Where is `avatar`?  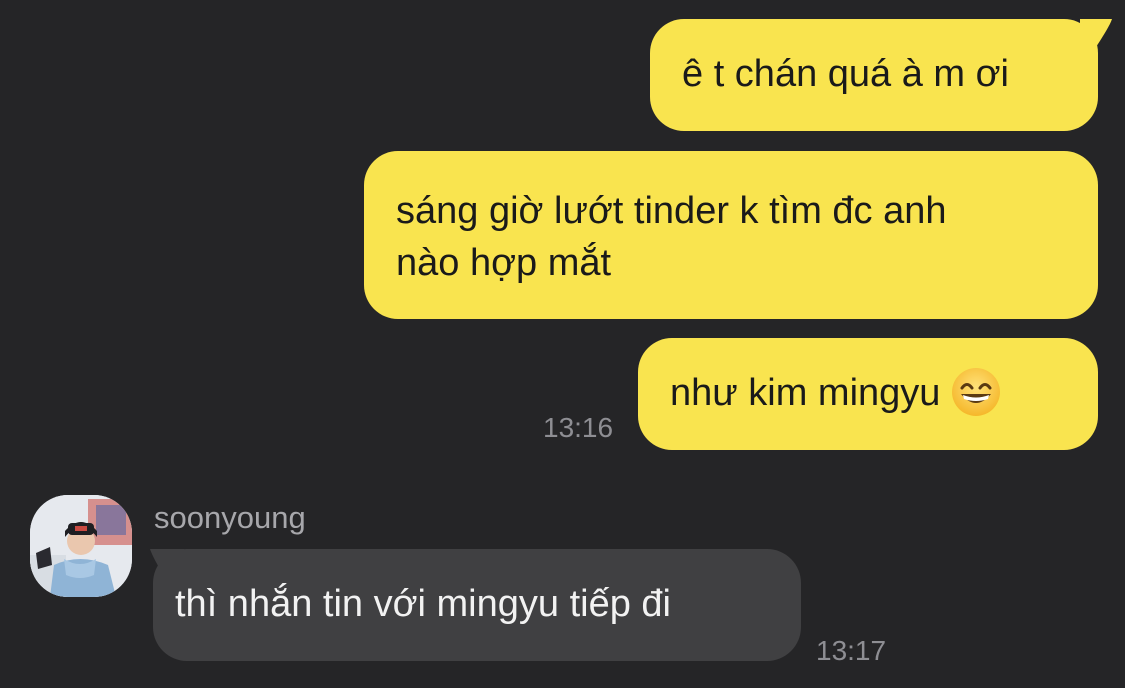
avatar is located at coordinates (81, 546).